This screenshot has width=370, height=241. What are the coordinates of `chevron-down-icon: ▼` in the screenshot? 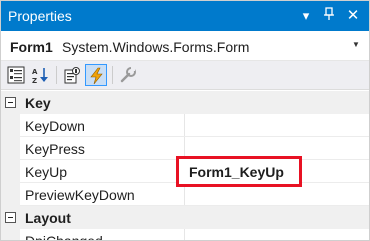 It's located at (356, 44).